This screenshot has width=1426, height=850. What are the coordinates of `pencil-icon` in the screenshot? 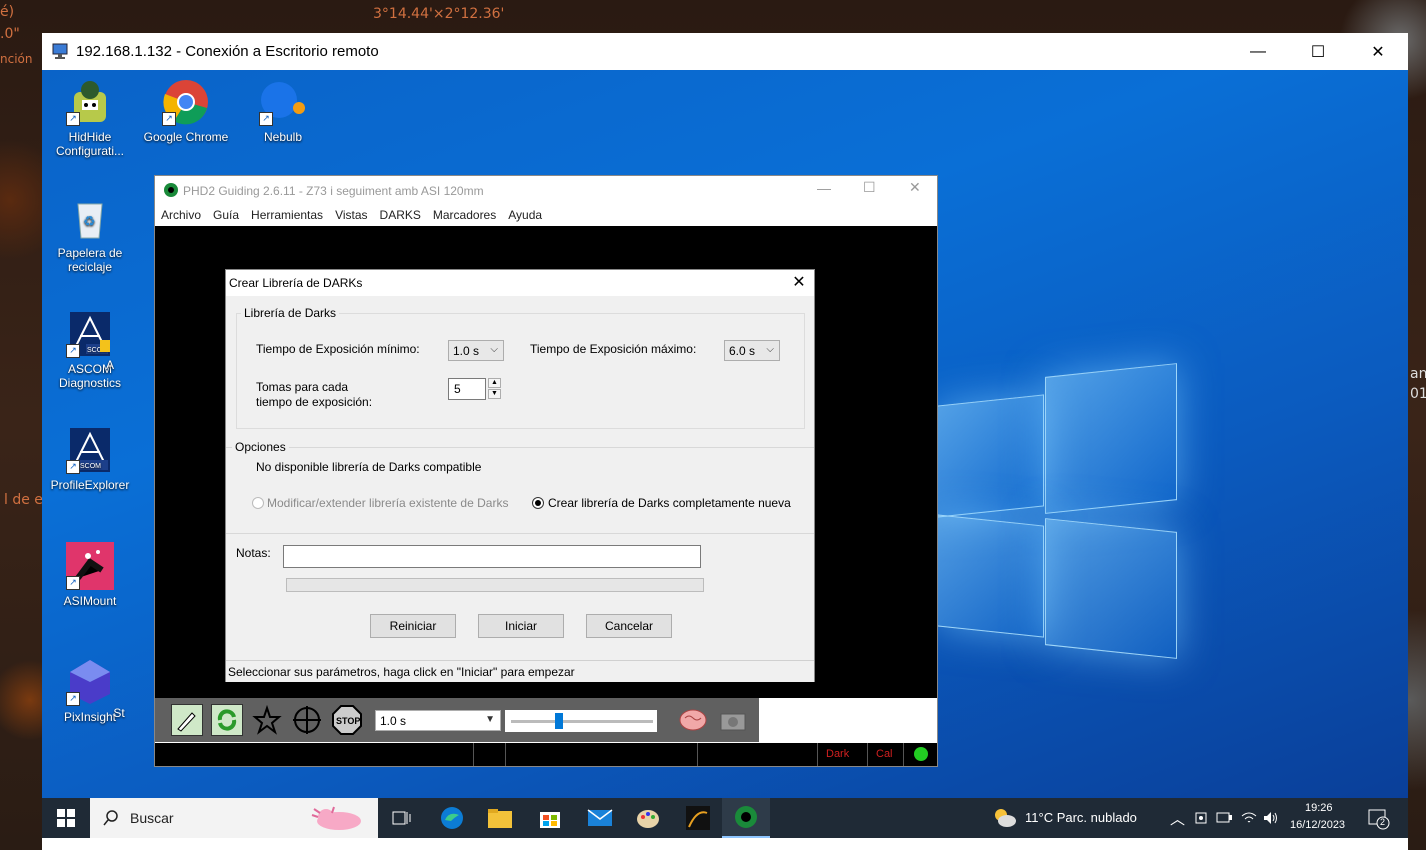 It's located at (187, 720).